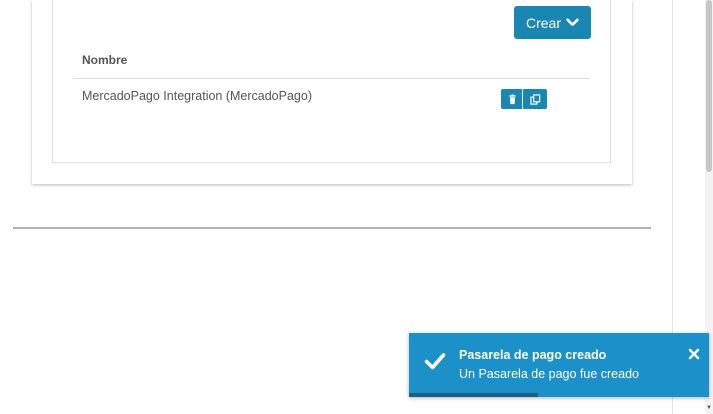 This screenshot has width=713, height=414. Describe the element at coordinates (559, 395) in the screenshot. I see `toast-progress-track` at that location.